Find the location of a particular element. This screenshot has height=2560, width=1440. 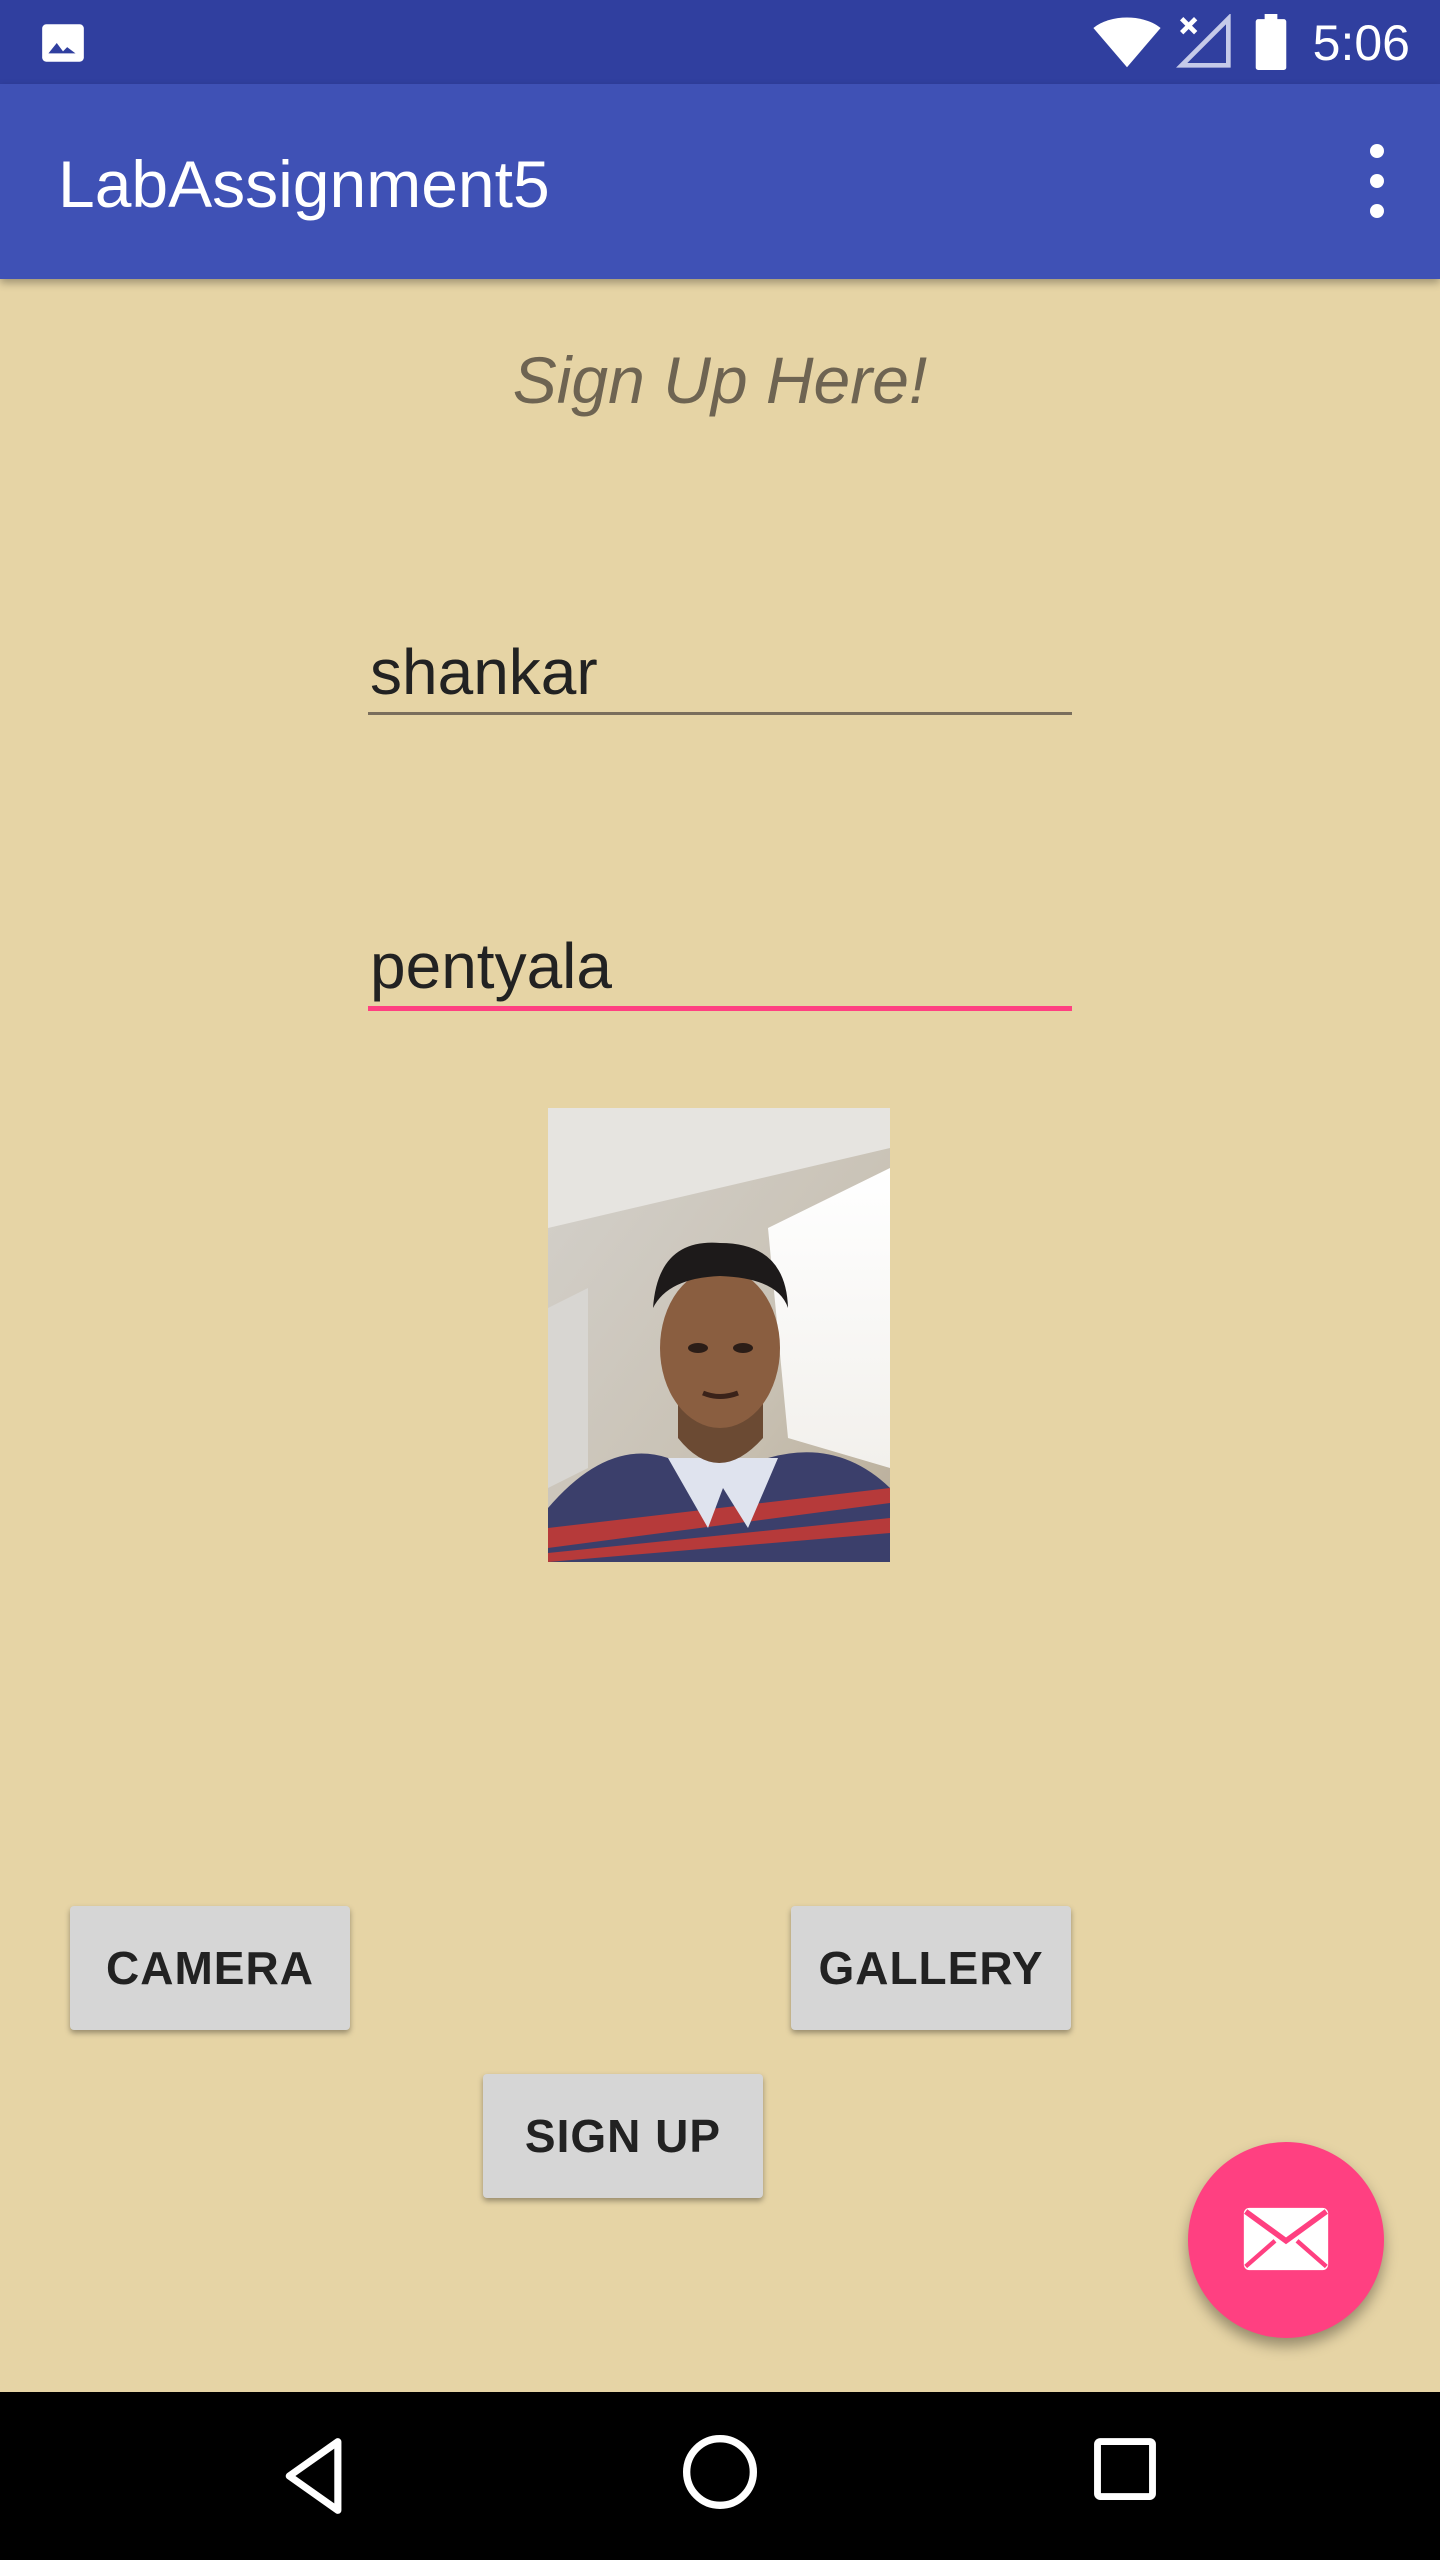

overflow-menu-icon is located at coordinates (1377, 181).